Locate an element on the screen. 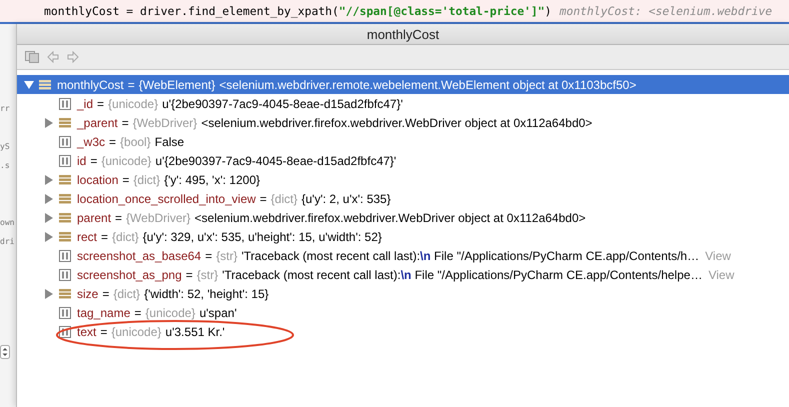  tree-row: _w3c = {bool} False is located at coordinates (403, 141).